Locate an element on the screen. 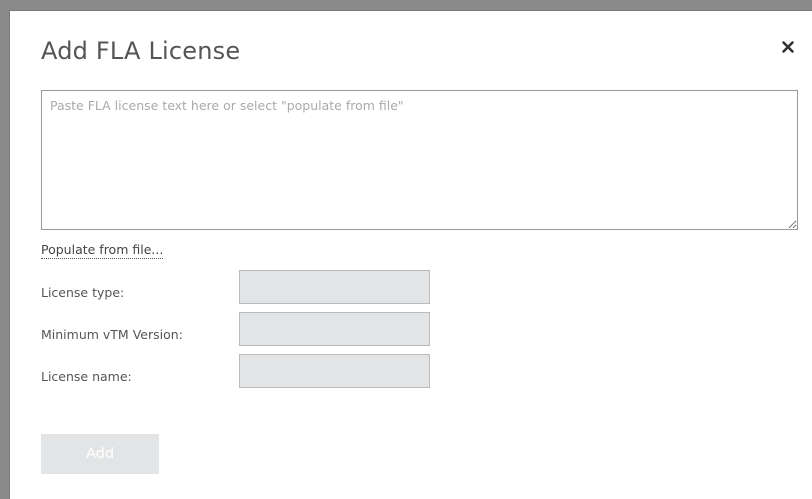  close-icon-glyph is located at coordinates (788, 47).